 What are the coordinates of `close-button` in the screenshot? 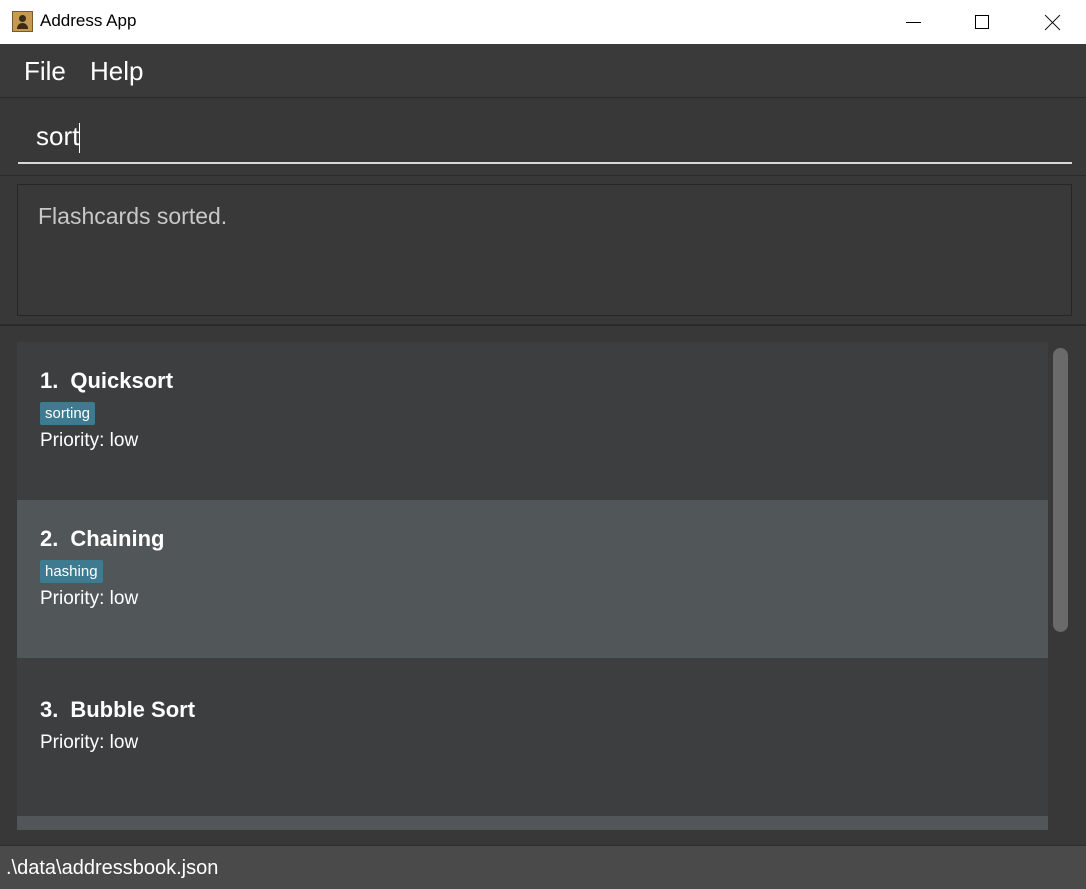 It's located at (1051, 22).